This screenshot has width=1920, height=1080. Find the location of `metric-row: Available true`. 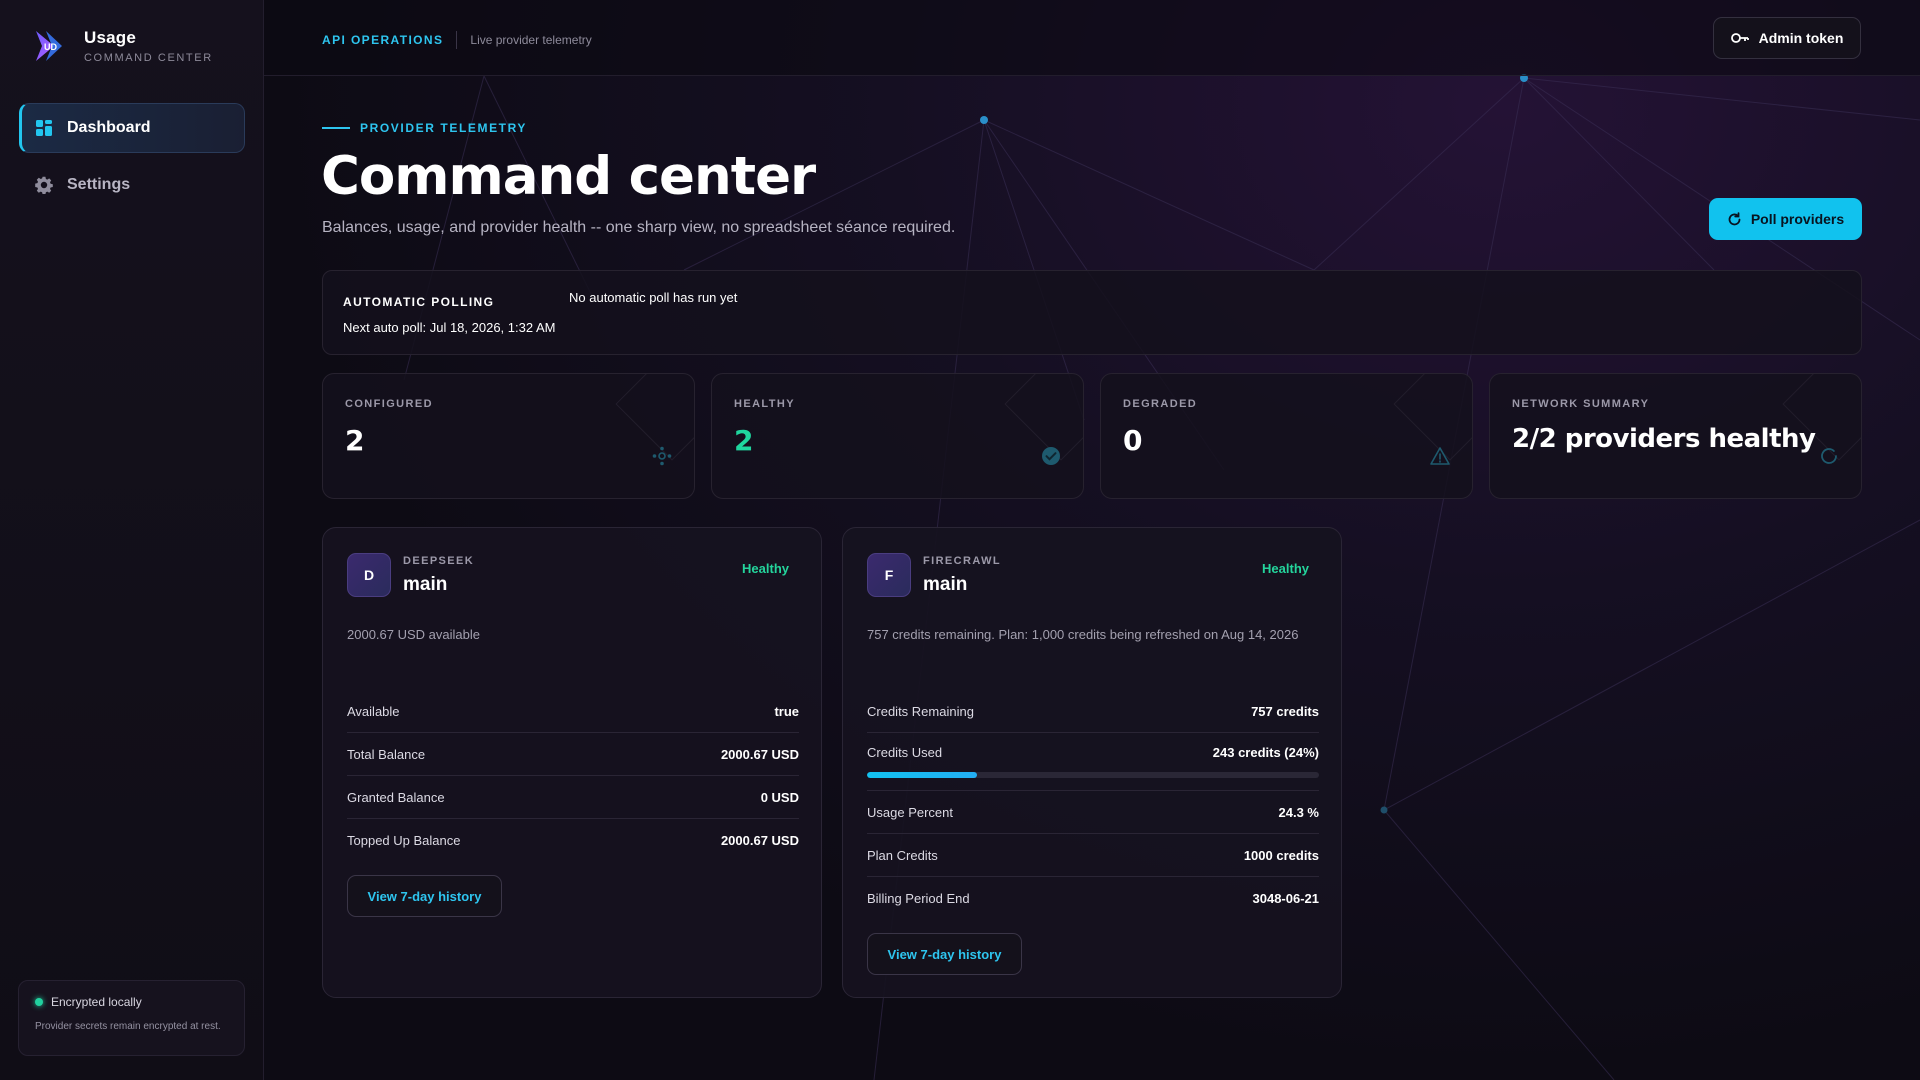

metric-row: Available true is located at coordinates (573, 711).